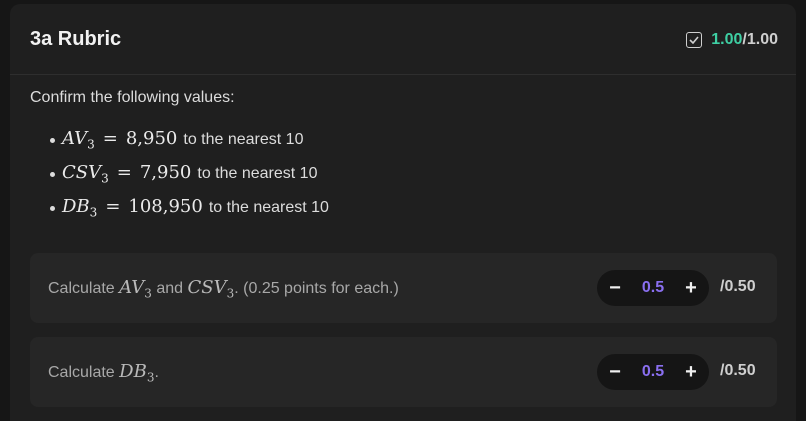 This screenshot has height=421, width=806. I want to click on score-display: 1.00 /1.00, so click(732, 40).